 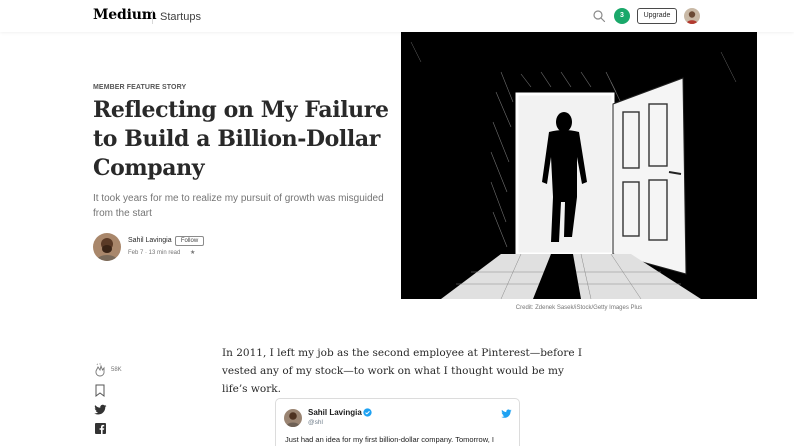 What do you see at coordinates (599, 16) in the screenshot?
I see `search-icon` at bounding box center [599, 16].